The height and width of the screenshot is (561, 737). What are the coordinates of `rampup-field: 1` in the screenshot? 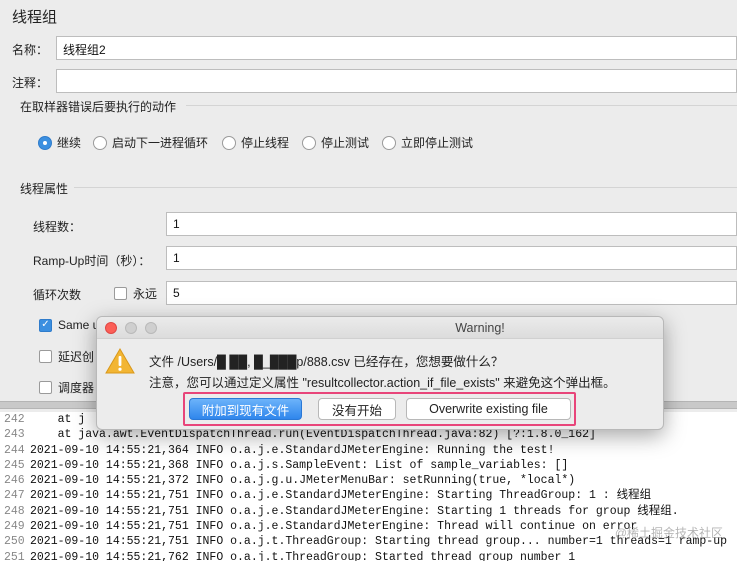 It's located at (451, 258).